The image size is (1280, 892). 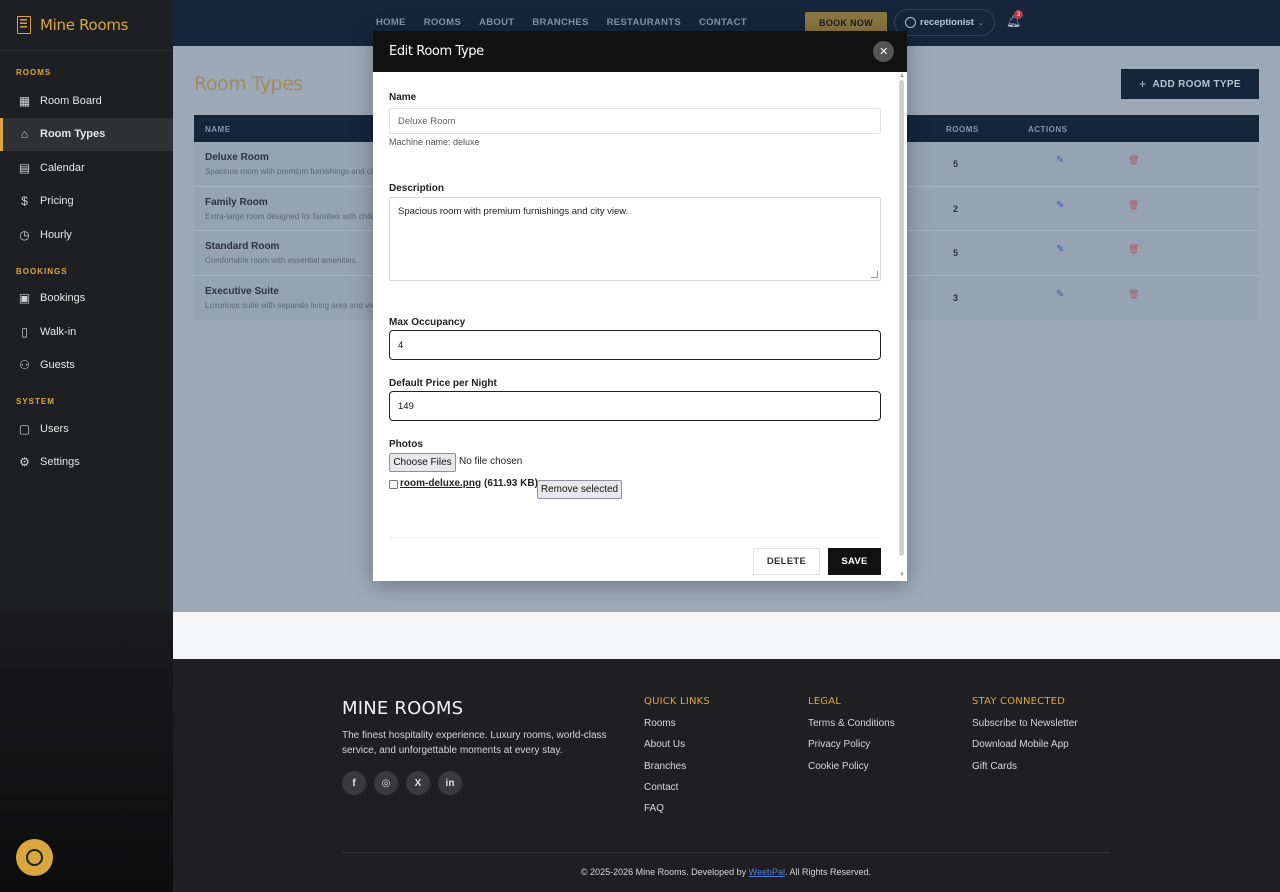 I want to click on developer-link: WeebPal, so click(x=767, y=872).